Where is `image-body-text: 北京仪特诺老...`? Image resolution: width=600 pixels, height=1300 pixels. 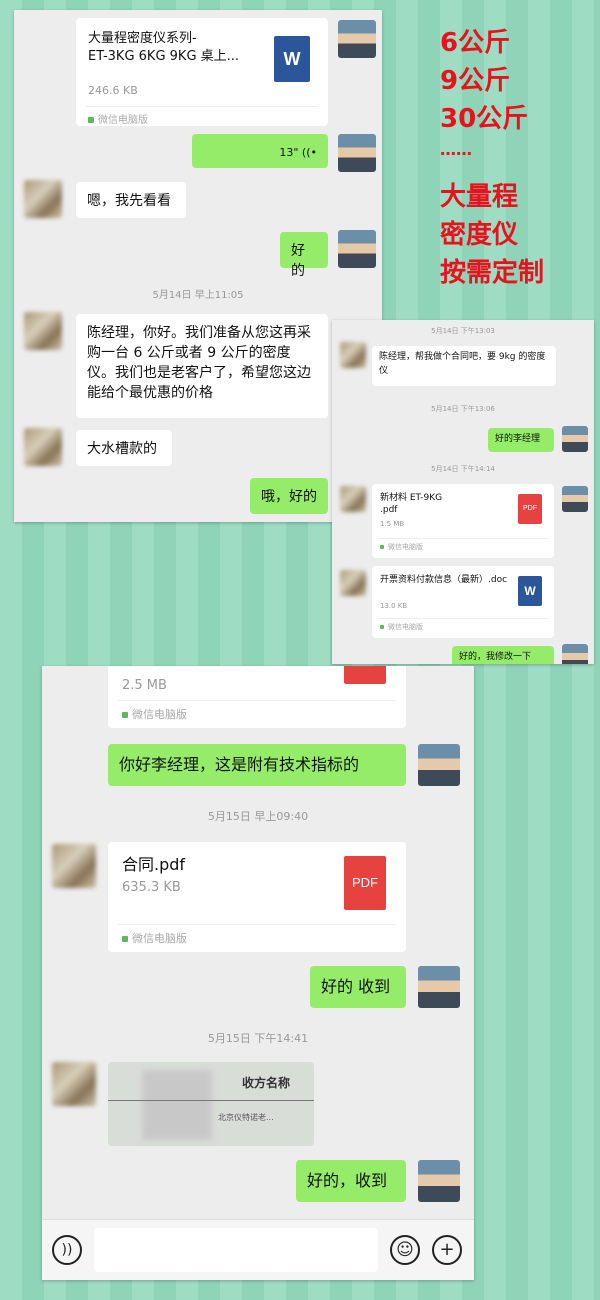
image-body-text: 北京仪特诺老... is located at coordinates (246, 1117).